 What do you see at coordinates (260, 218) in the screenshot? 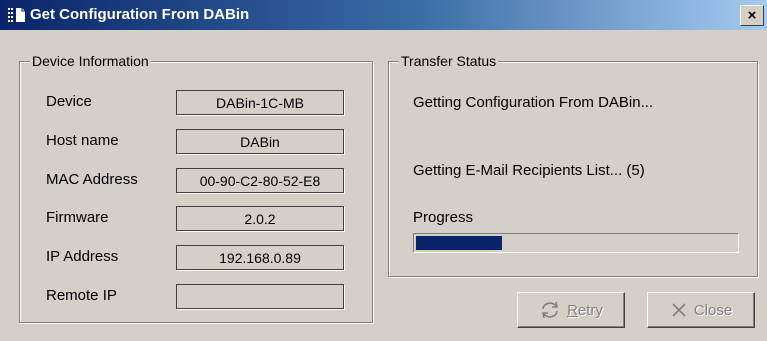
I see `firmware-value: 2.0.2` at bounding box center [260, 218].